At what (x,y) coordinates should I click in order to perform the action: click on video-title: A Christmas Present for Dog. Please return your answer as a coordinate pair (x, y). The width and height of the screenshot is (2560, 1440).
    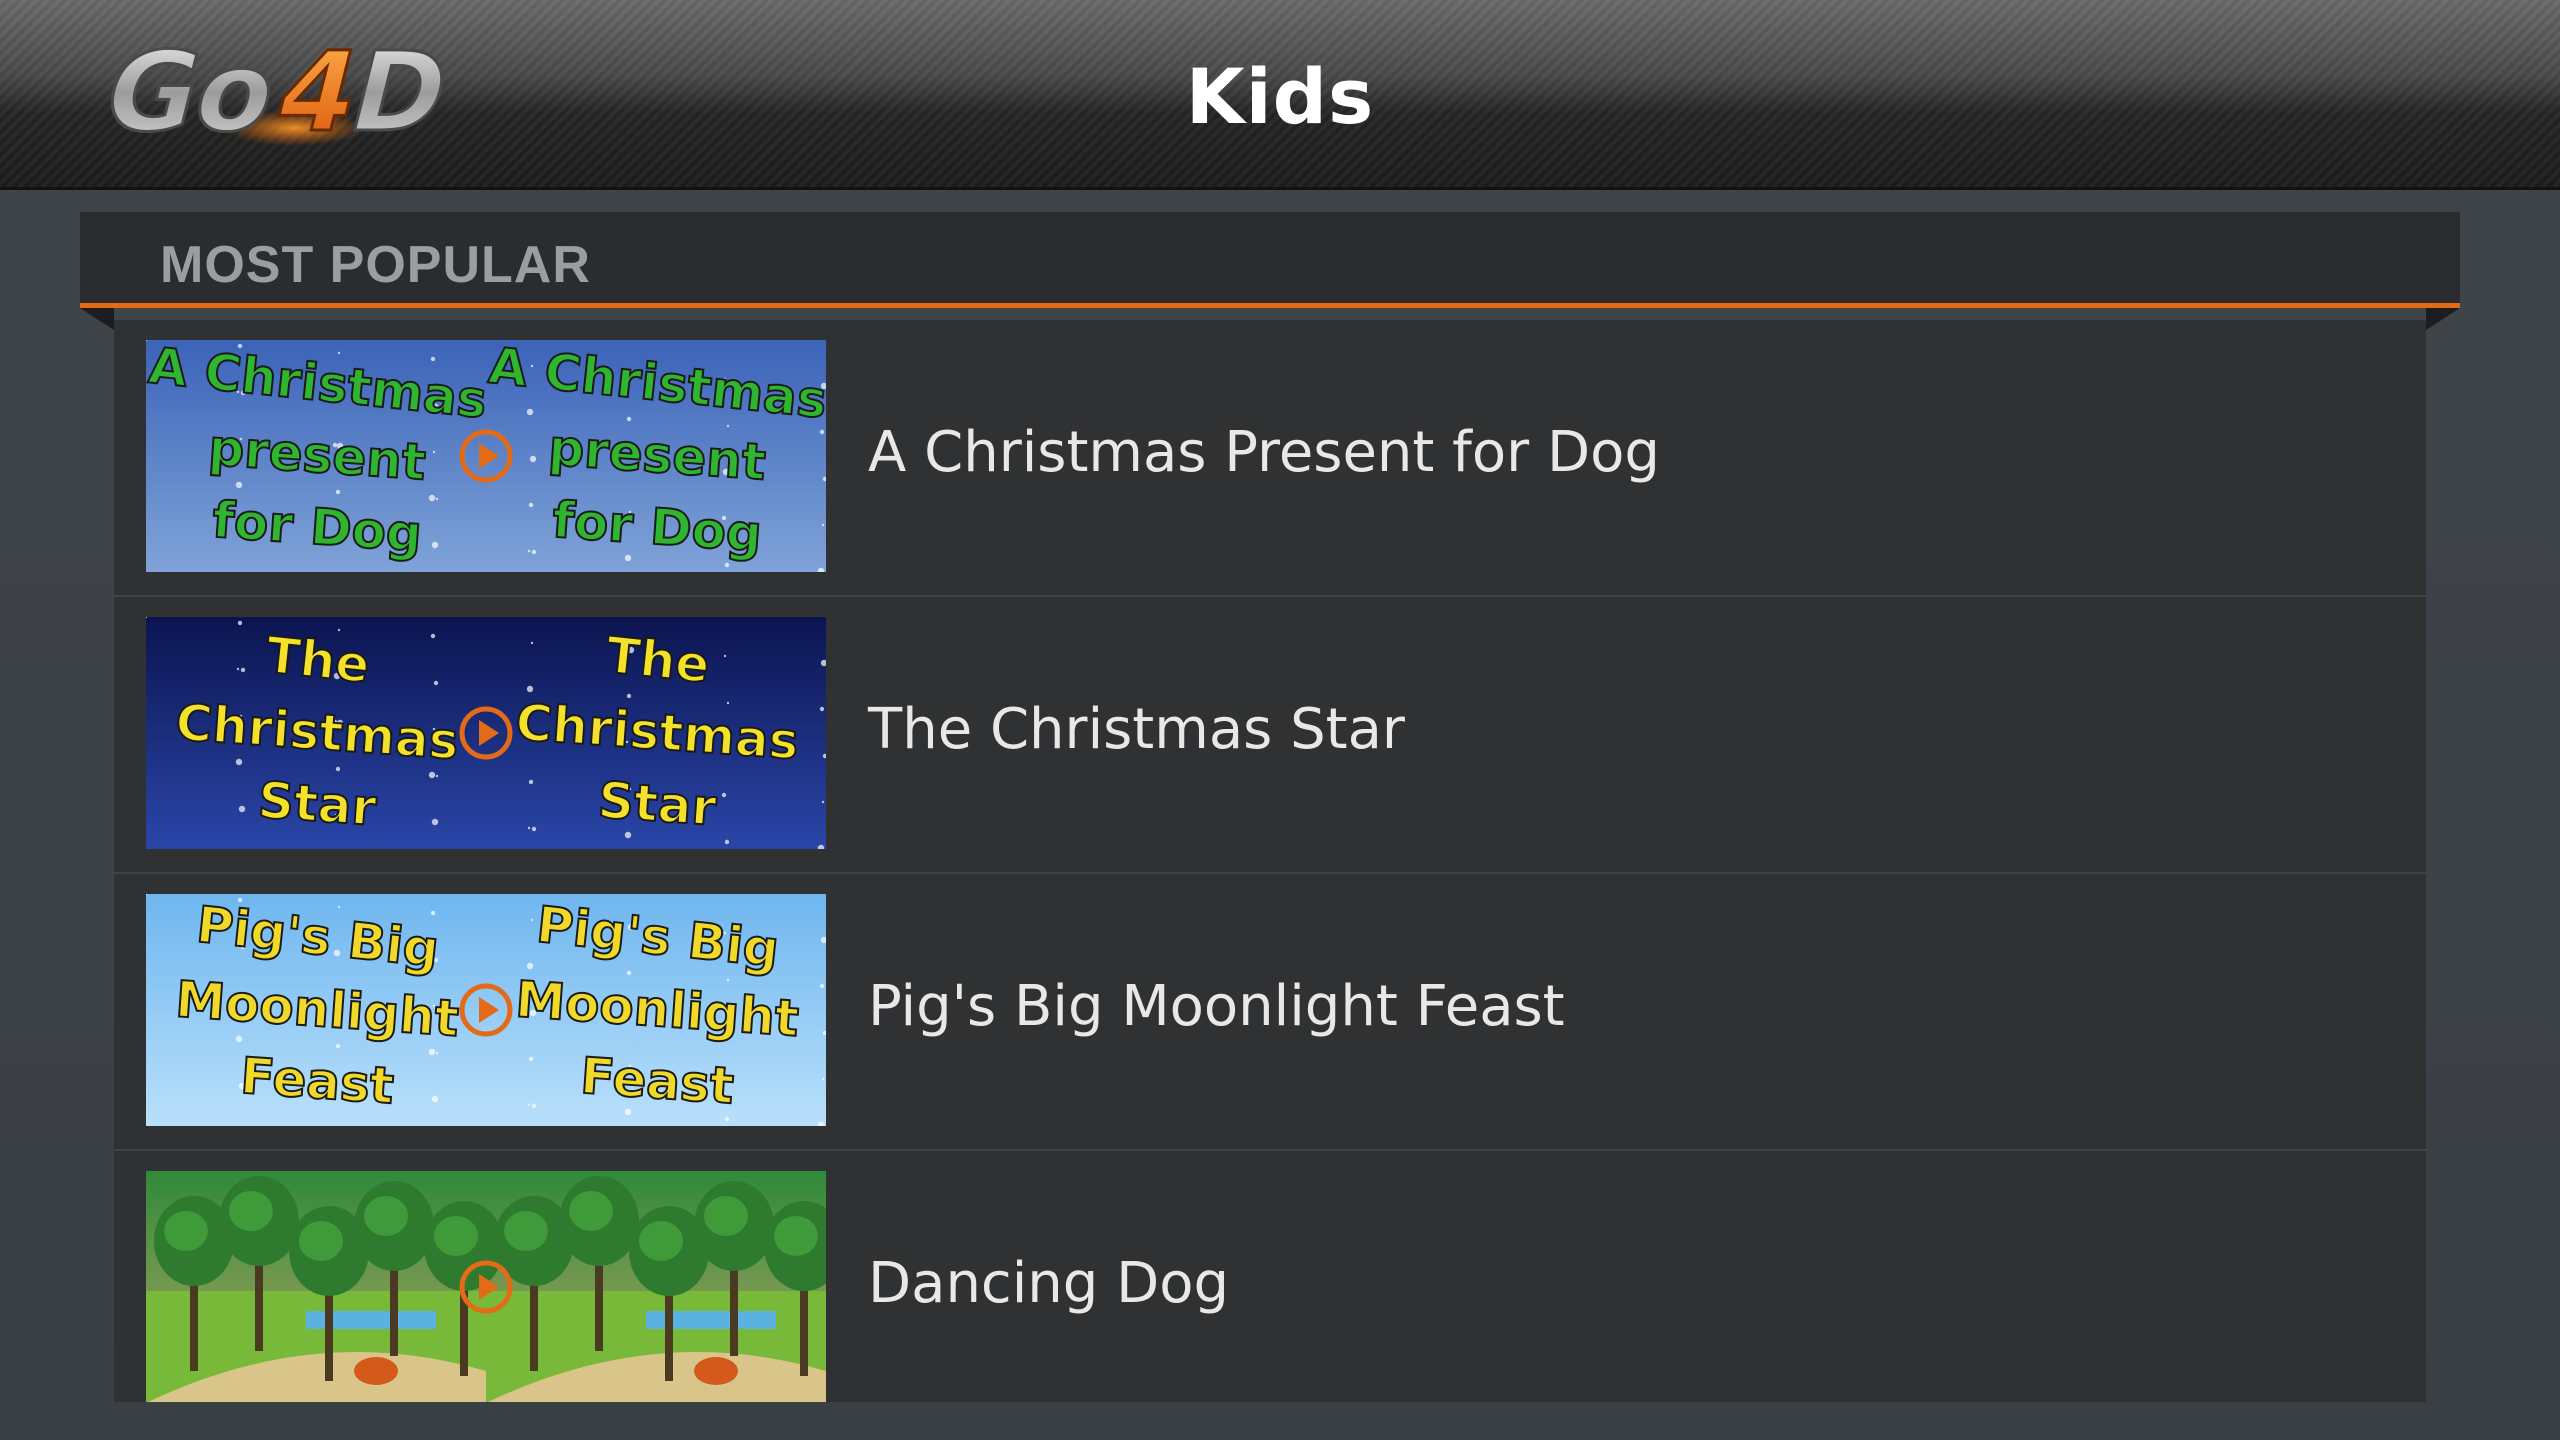
    Looking at the image, I should click on (1264, 452).